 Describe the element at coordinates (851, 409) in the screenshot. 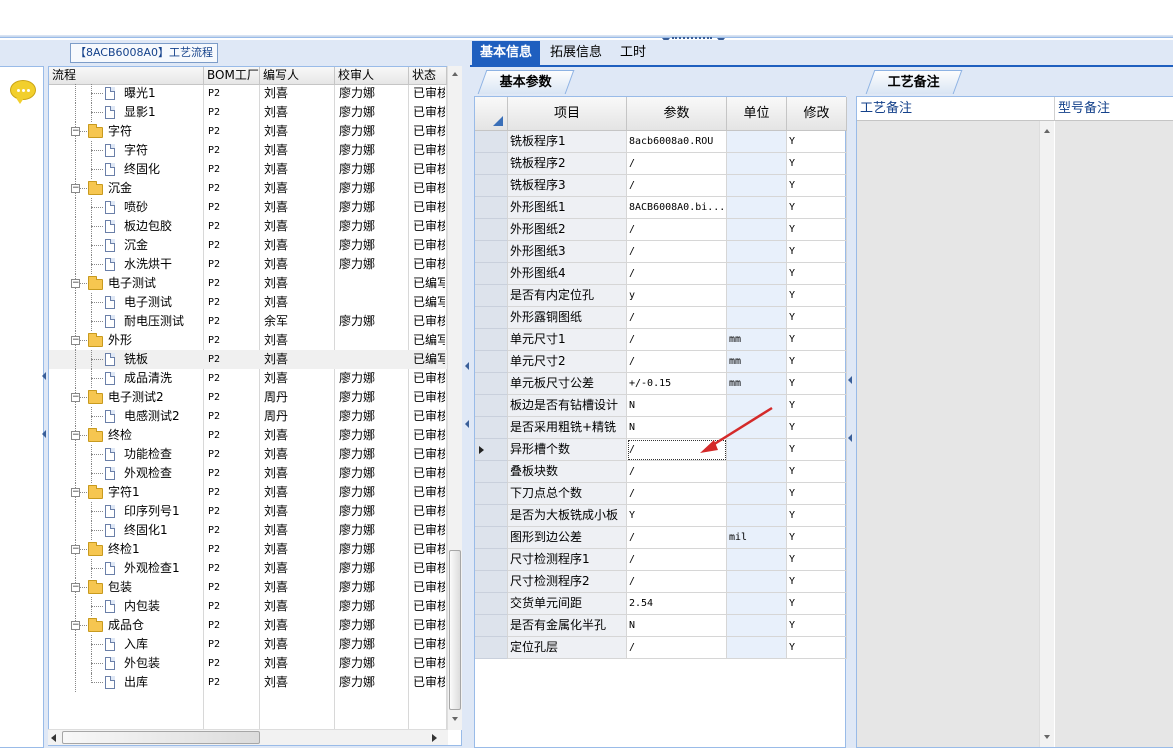

I see `right-splitter` at that location.